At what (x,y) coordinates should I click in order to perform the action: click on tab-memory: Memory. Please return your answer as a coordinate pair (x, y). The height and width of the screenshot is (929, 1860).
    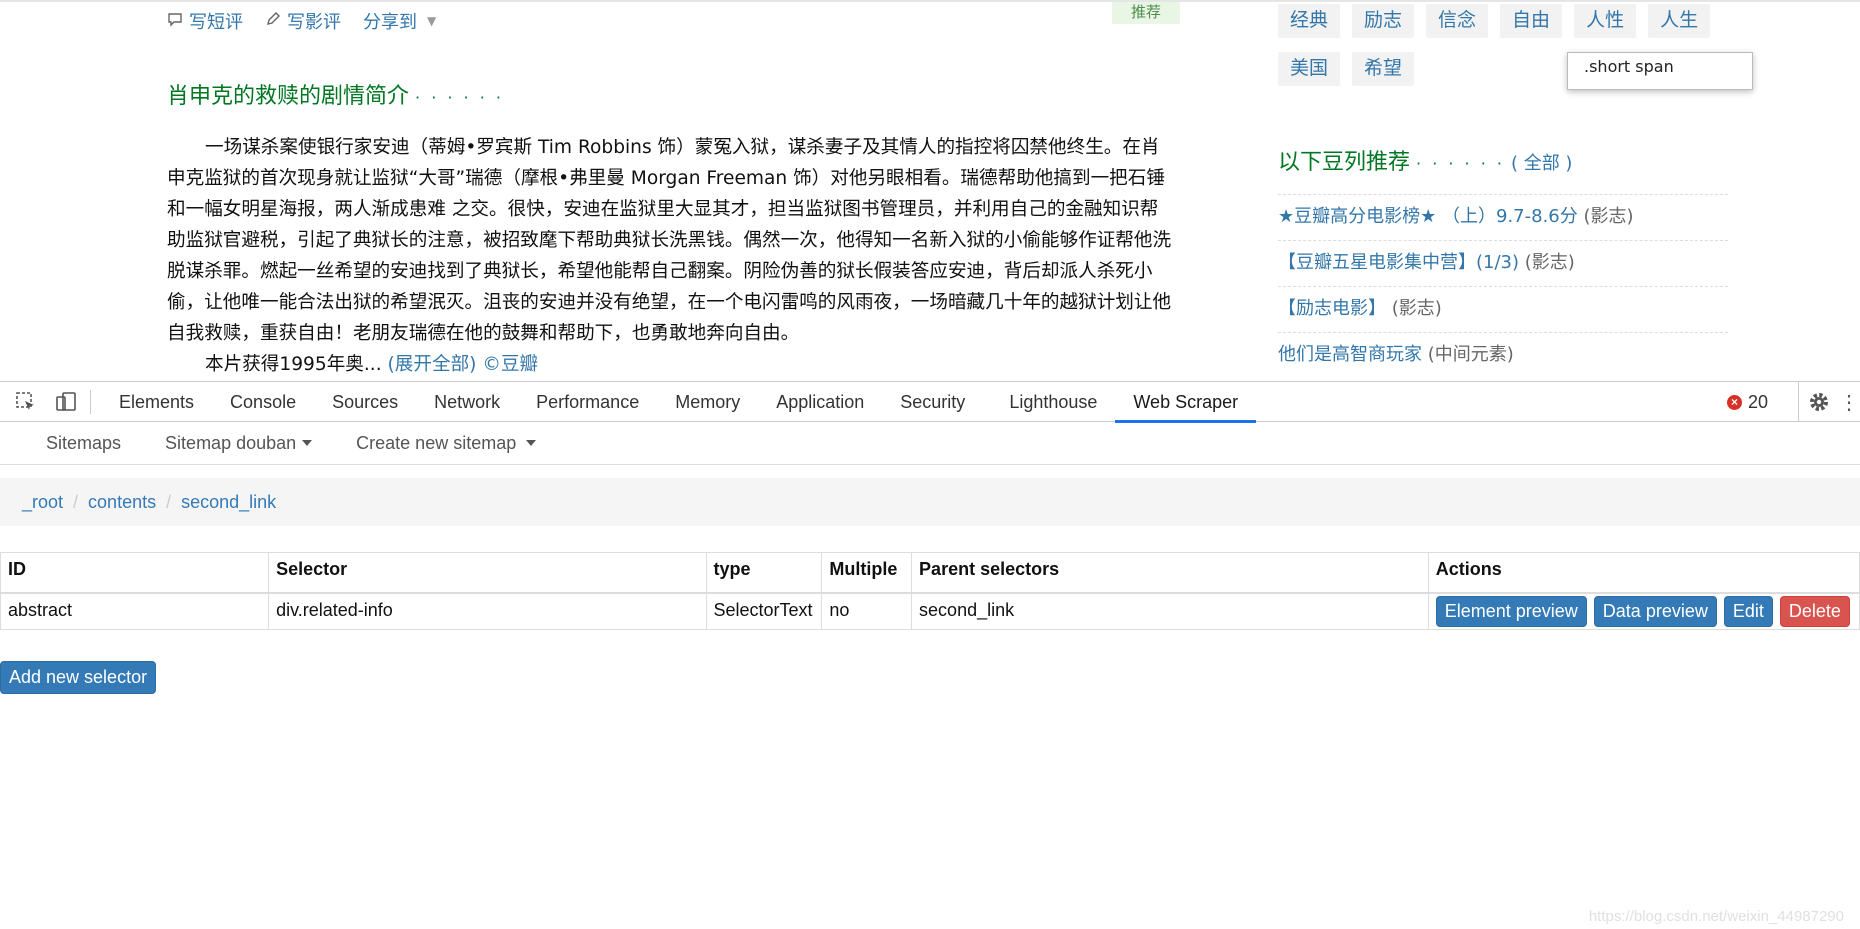
    Looking at the image, I should click on (707, 402).